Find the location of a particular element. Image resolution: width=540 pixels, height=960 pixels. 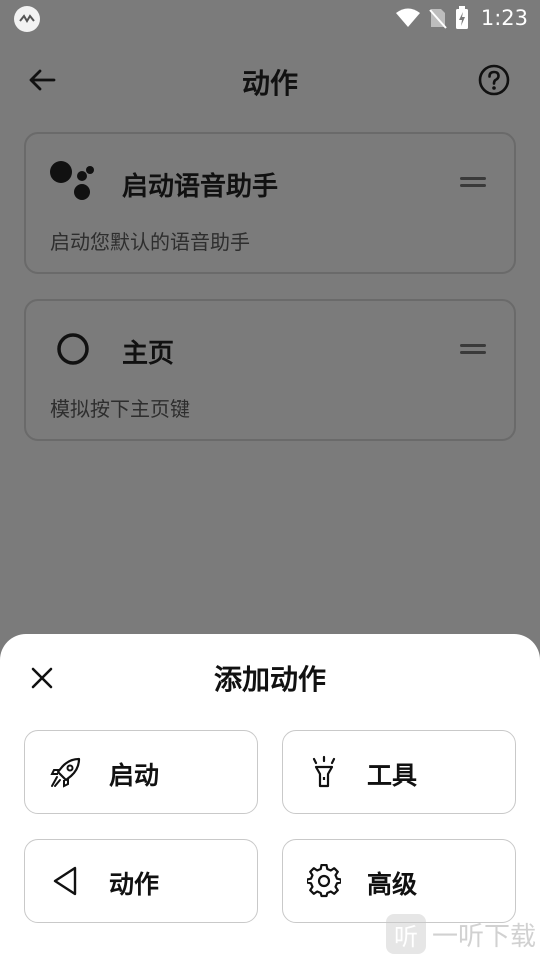

option-advanced-button: 高级 is located at coordinates (399, 881).